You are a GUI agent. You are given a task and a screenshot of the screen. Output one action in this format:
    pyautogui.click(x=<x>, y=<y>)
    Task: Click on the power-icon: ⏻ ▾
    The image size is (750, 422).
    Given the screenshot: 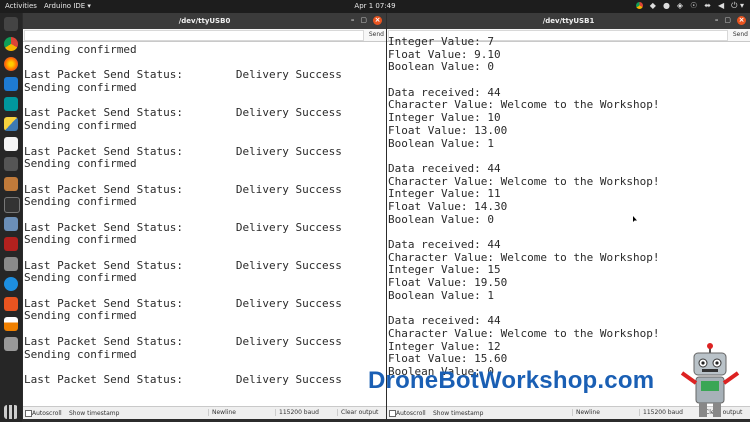 What is the action you would take?
    pyautogui.click(x=737, y=6)
    